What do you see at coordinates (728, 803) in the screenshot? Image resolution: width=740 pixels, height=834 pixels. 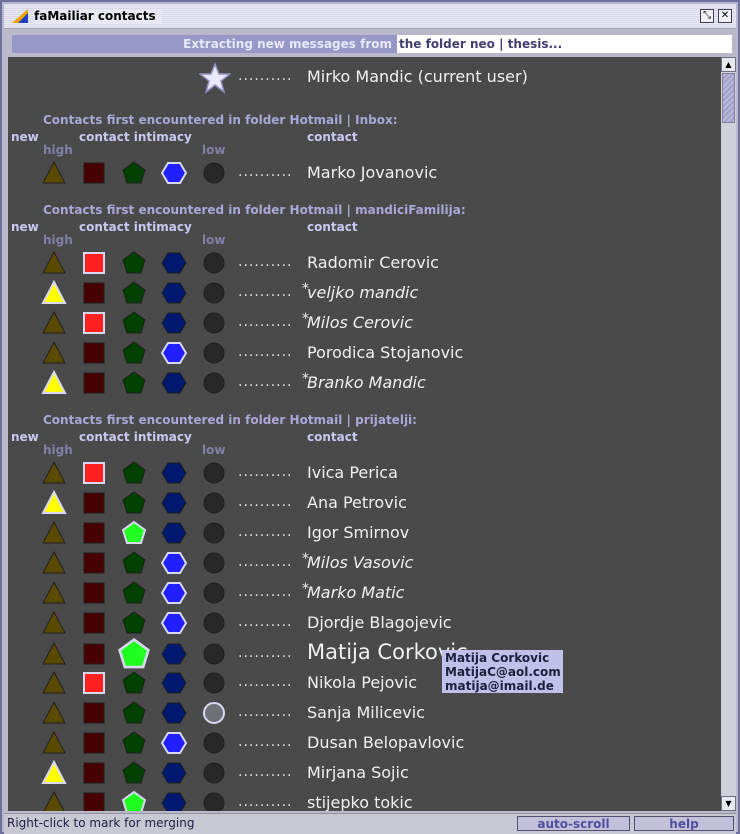 I see `scroll-down-icon: ▼` at bounding box center [728, 803].